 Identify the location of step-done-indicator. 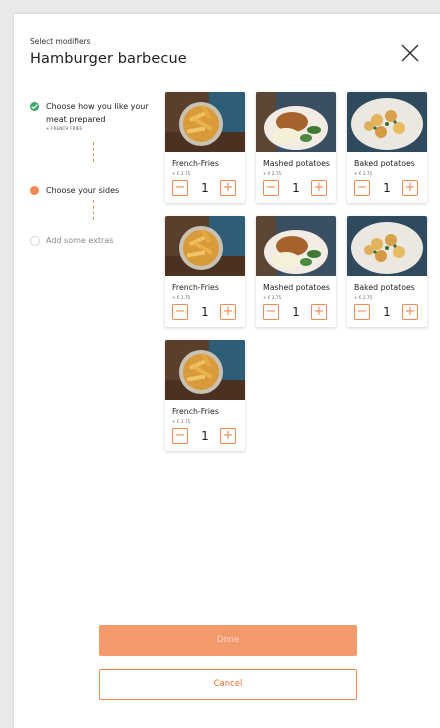
(34, 106).